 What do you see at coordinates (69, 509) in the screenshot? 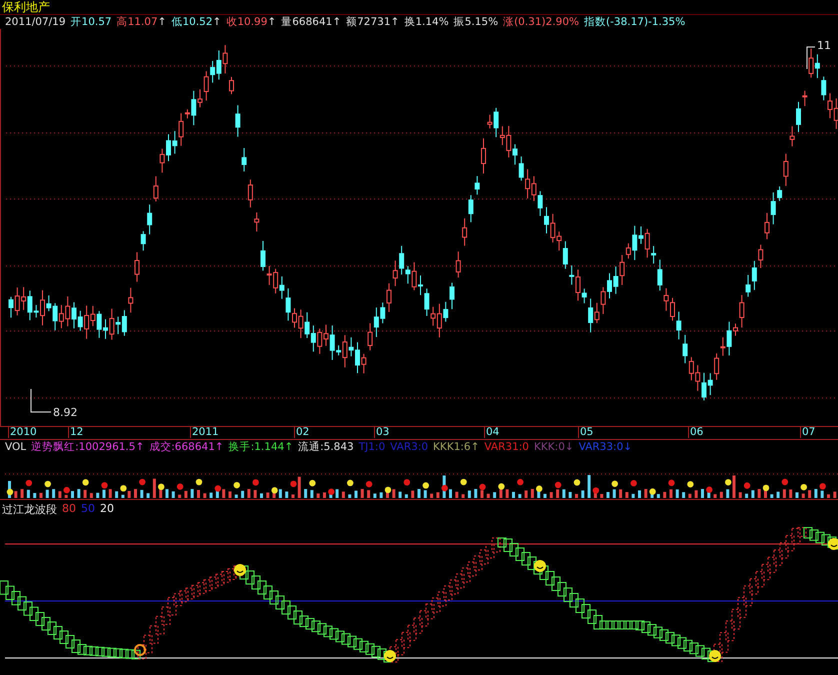
I see `level-value: 80` at bounding box center [69, 509].